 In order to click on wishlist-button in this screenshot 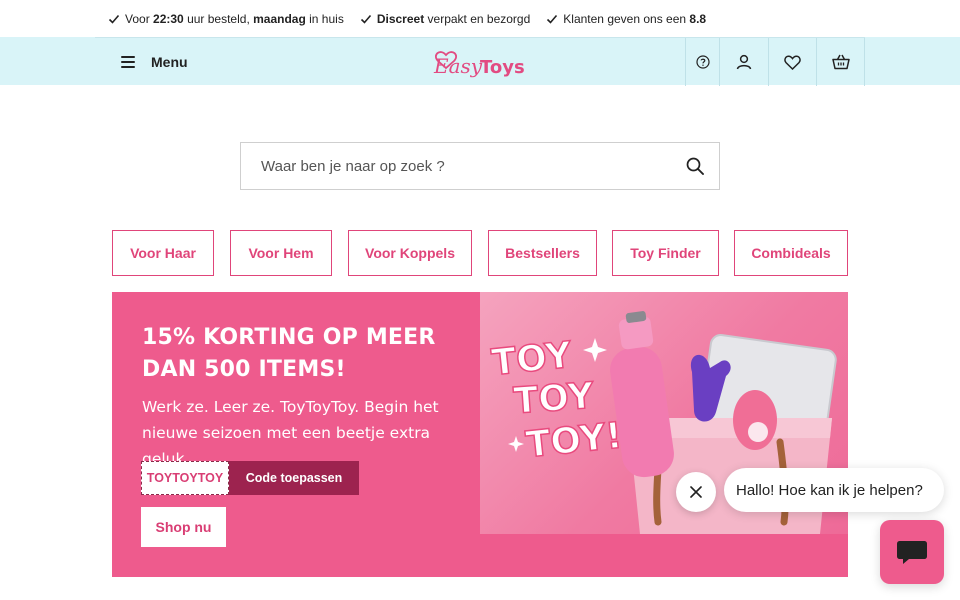, I will do `click(792, 62)`.